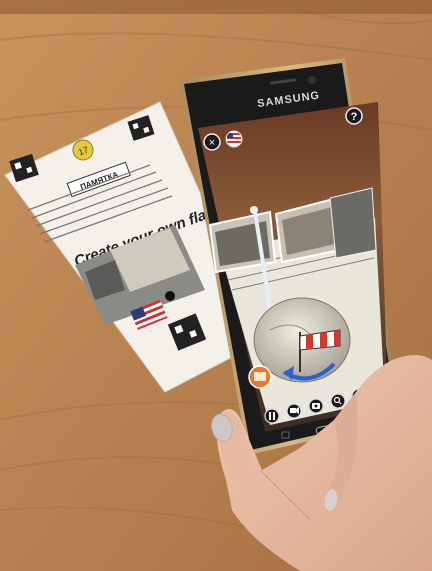  I want to click on pause-icon, so click(270, 416).